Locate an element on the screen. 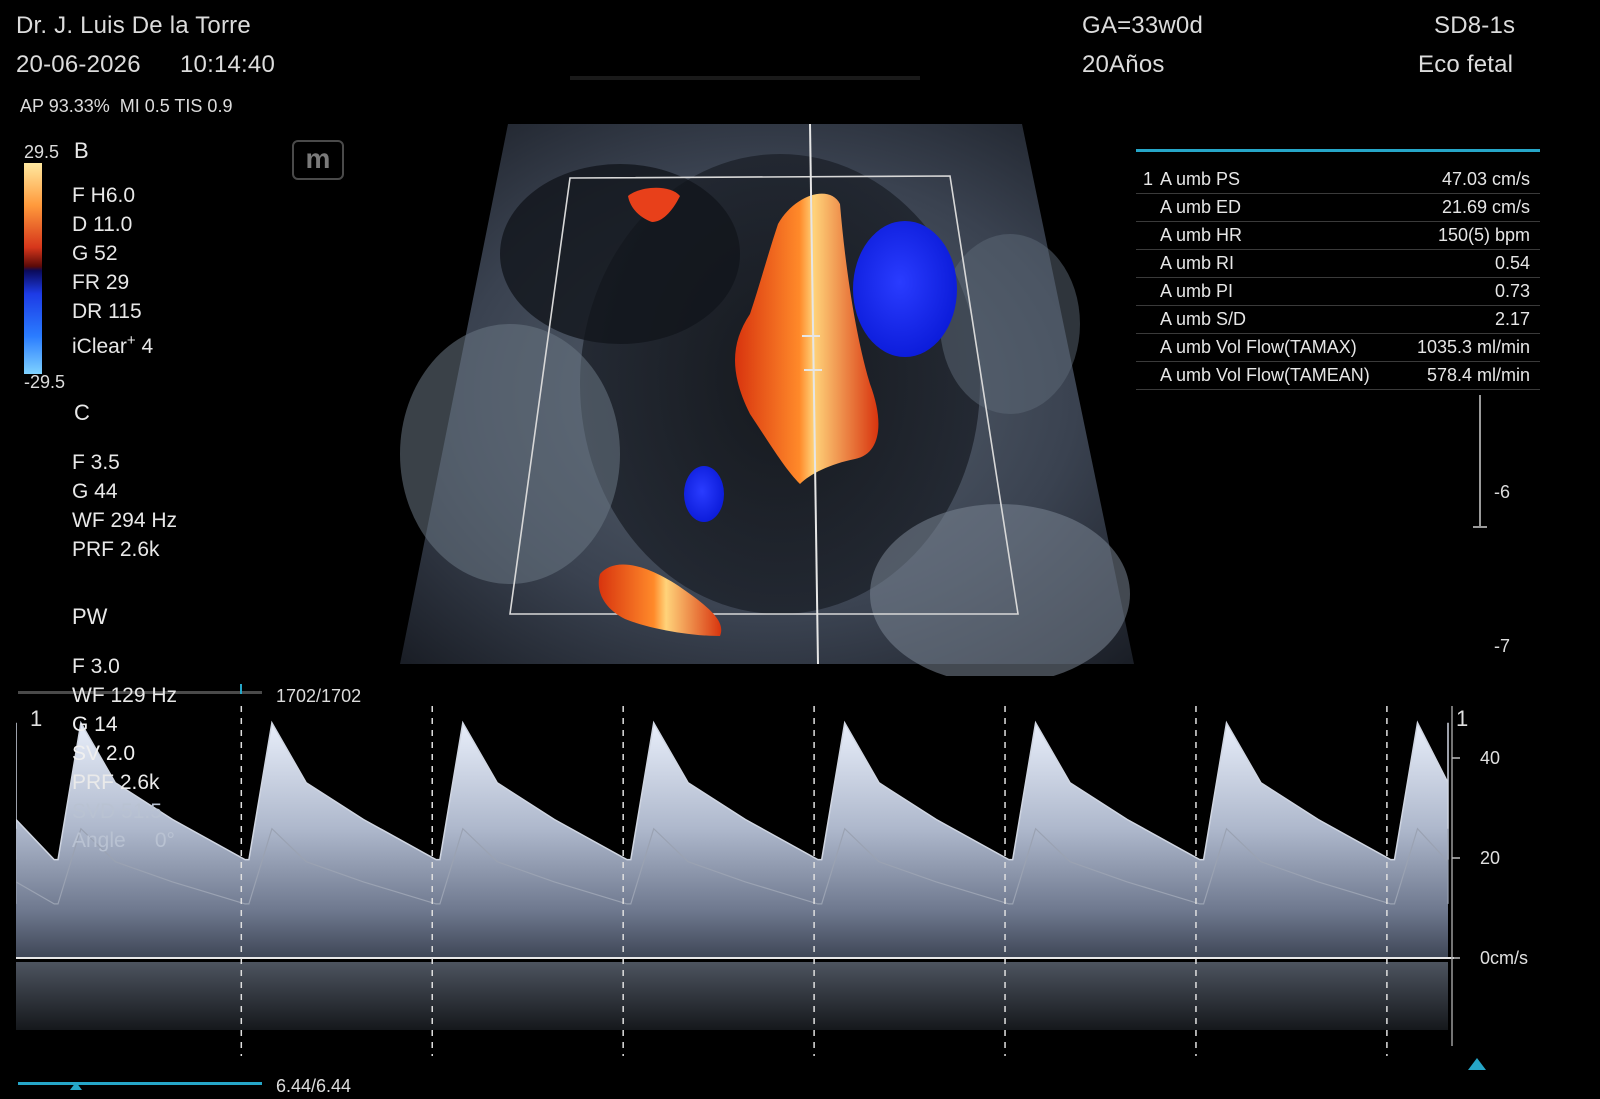 The width and height of the screenshot is (1600, 1099). depth-label: -7 is located at coordinates (1502, 646).